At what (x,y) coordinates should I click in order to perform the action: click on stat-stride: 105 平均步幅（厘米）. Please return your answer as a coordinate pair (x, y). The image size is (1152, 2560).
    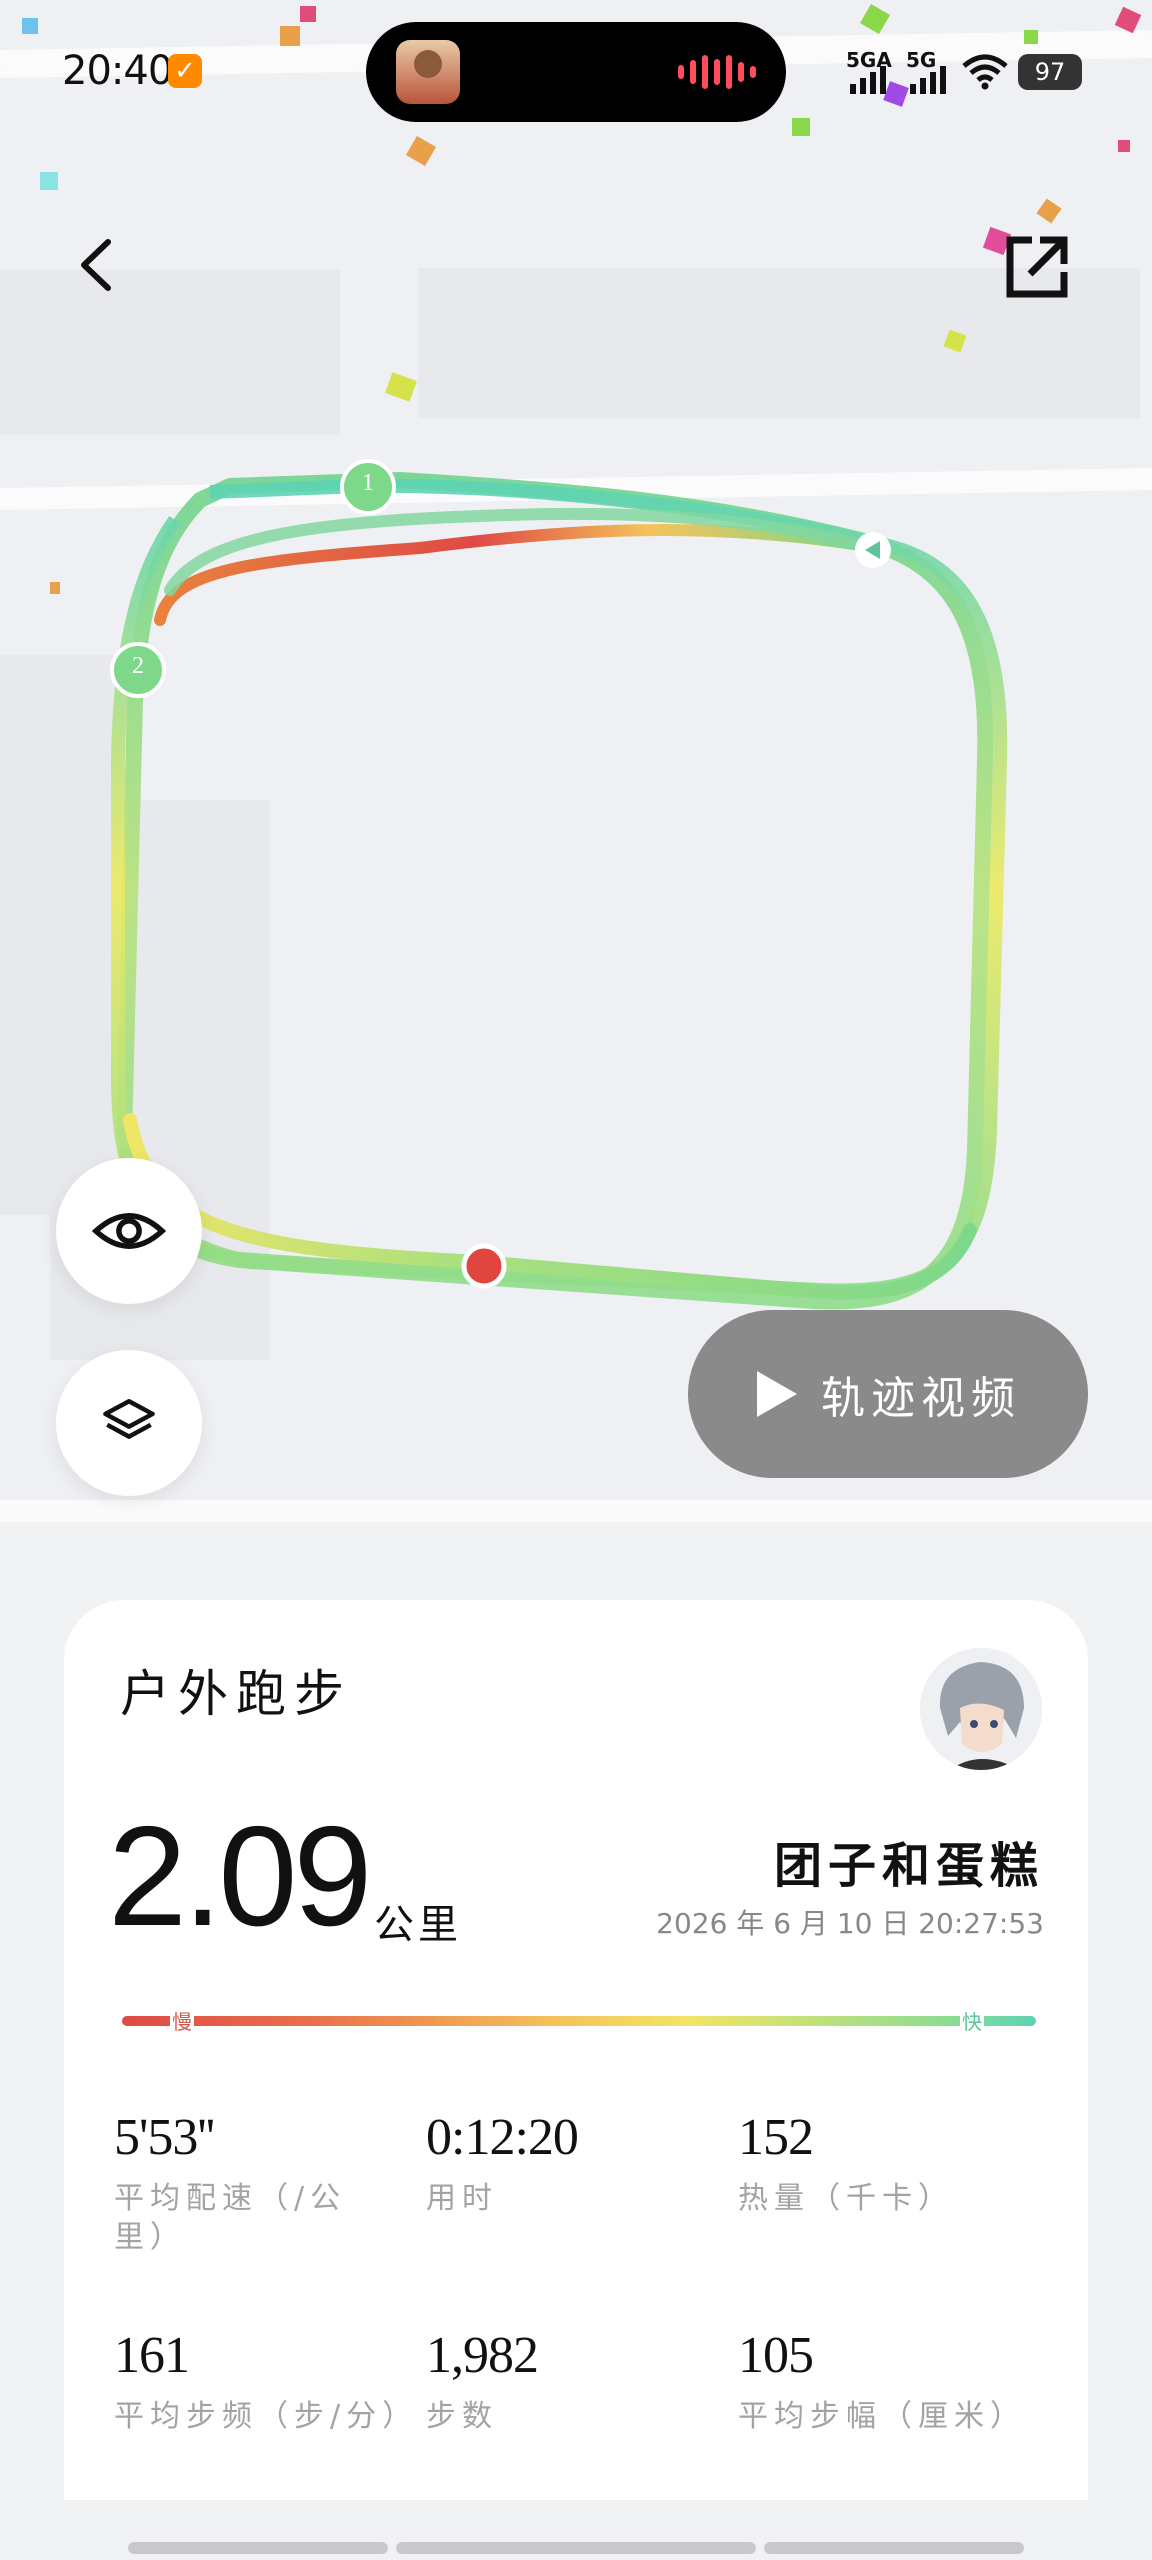
    Looking at the image, I should click on (888, 2381).